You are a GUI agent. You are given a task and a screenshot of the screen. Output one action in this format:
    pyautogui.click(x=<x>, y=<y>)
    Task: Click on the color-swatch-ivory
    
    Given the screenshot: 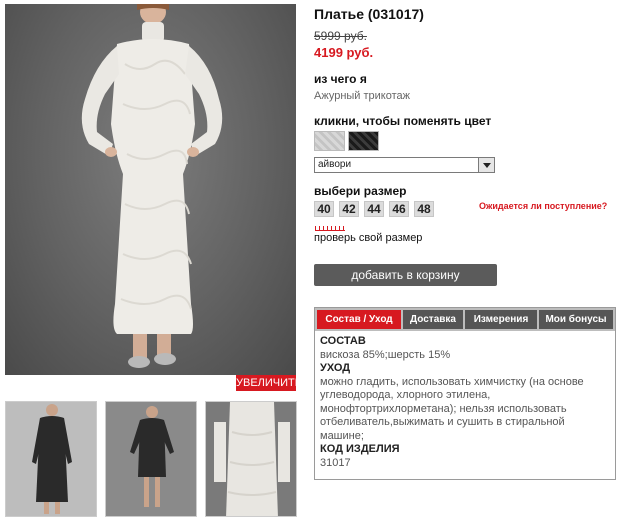 What is the action you would take?
    pyautogui.click(x=329, y=141)
    